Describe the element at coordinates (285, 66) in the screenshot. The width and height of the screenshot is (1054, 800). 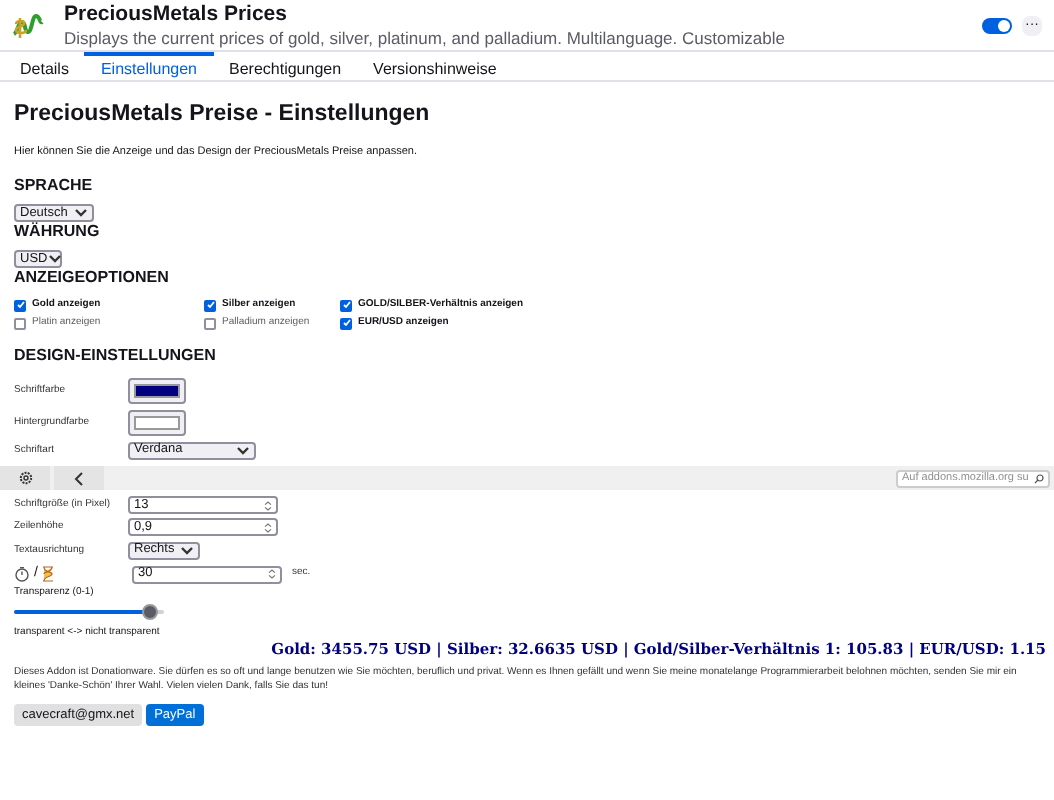
I see `tab: Berechtigungen` at that location.